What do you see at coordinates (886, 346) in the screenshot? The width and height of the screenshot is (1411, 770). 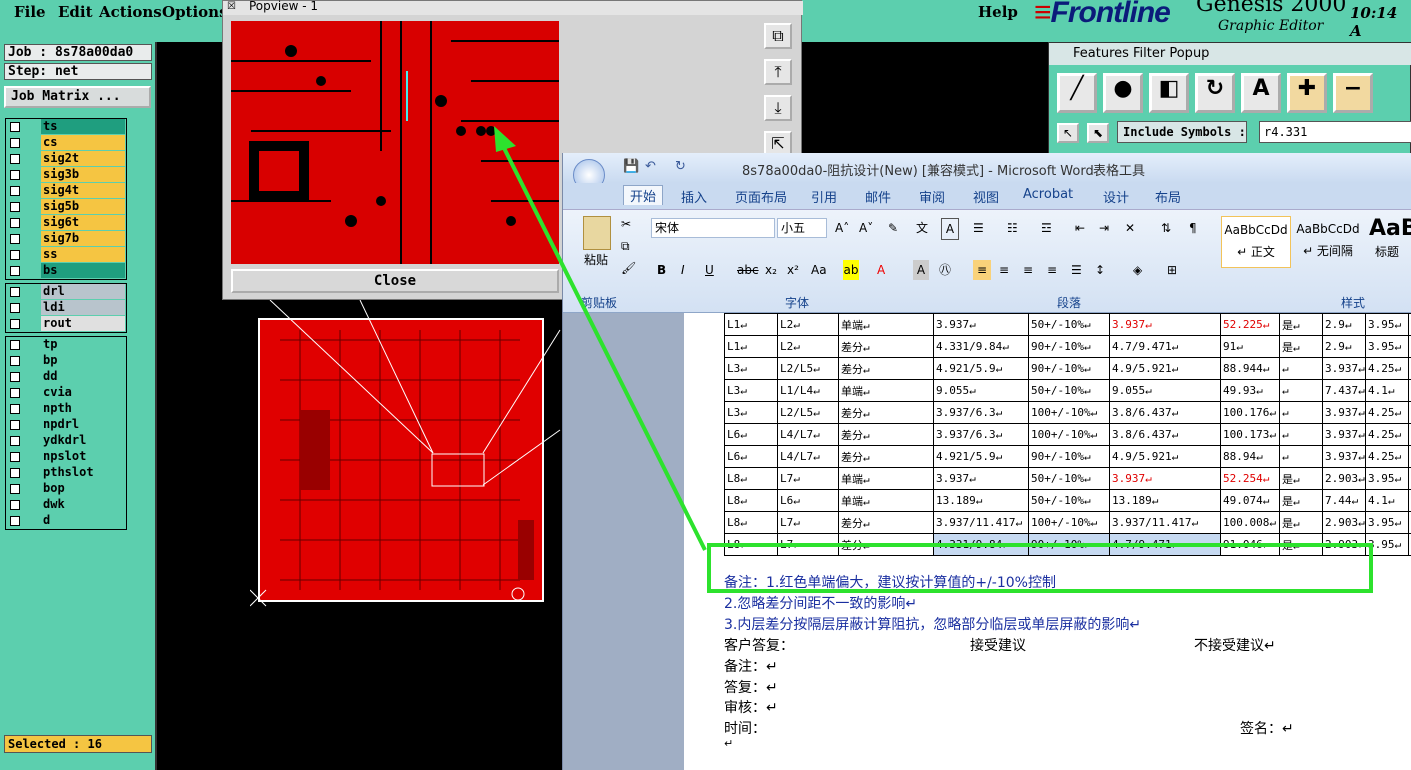 I see `table-cell: 差分↵` at bounding box center [886, 346].